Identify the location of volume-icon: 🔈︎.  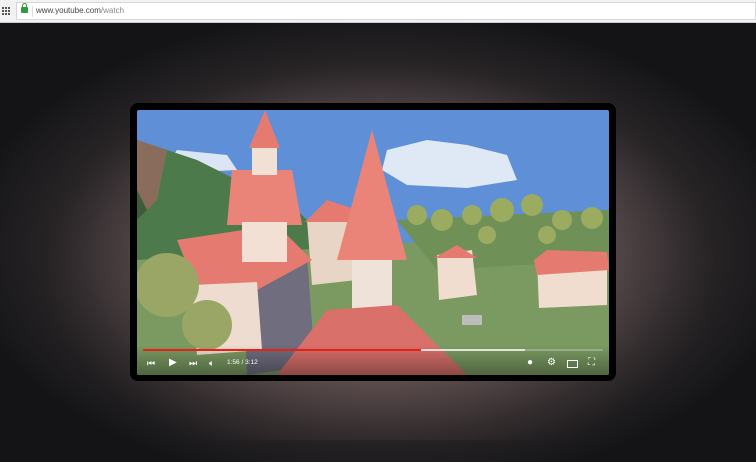
(211, 363).